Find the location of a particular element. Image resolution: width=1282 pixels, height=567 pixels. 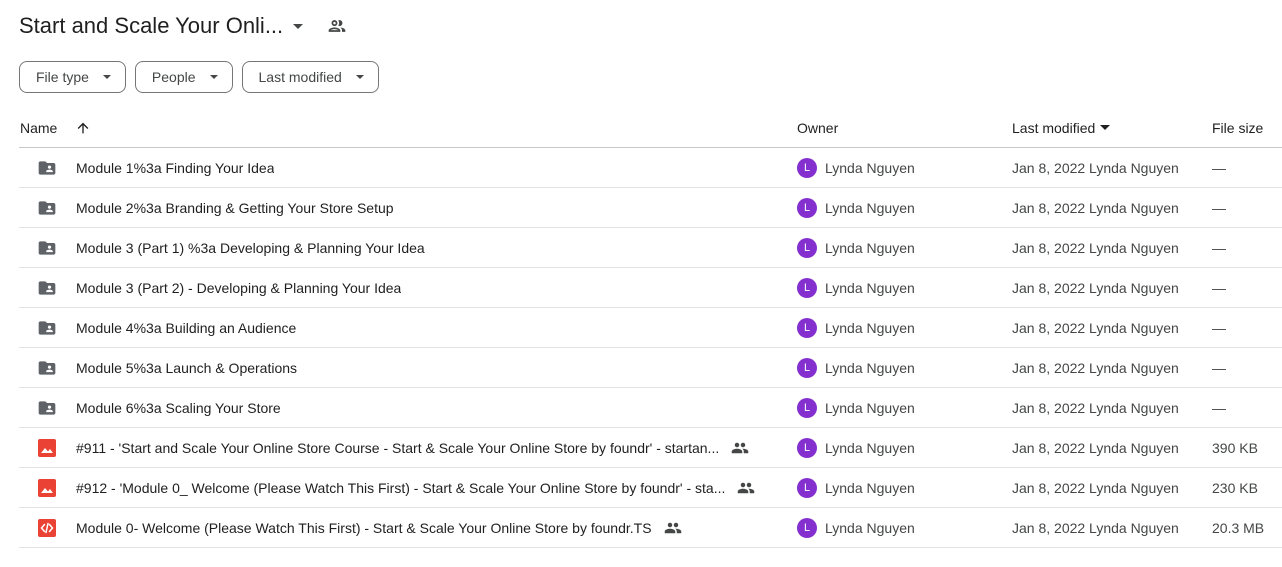

file-size-column-header: File size is located at coordinates (1247, 128).